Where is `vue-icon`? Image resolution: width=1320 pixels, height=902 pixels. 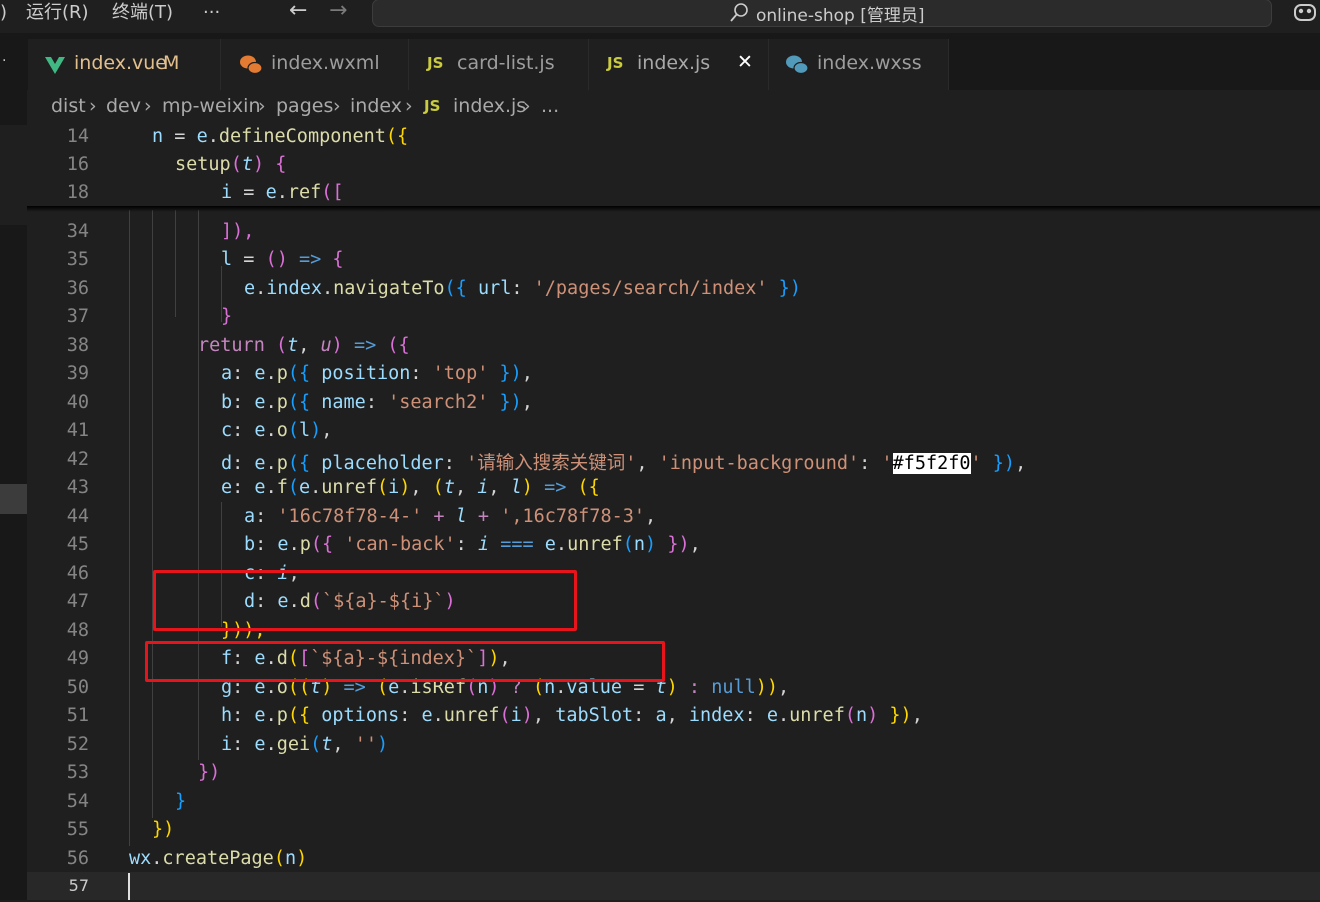
vue-icon is located at coordinates (55, 65).